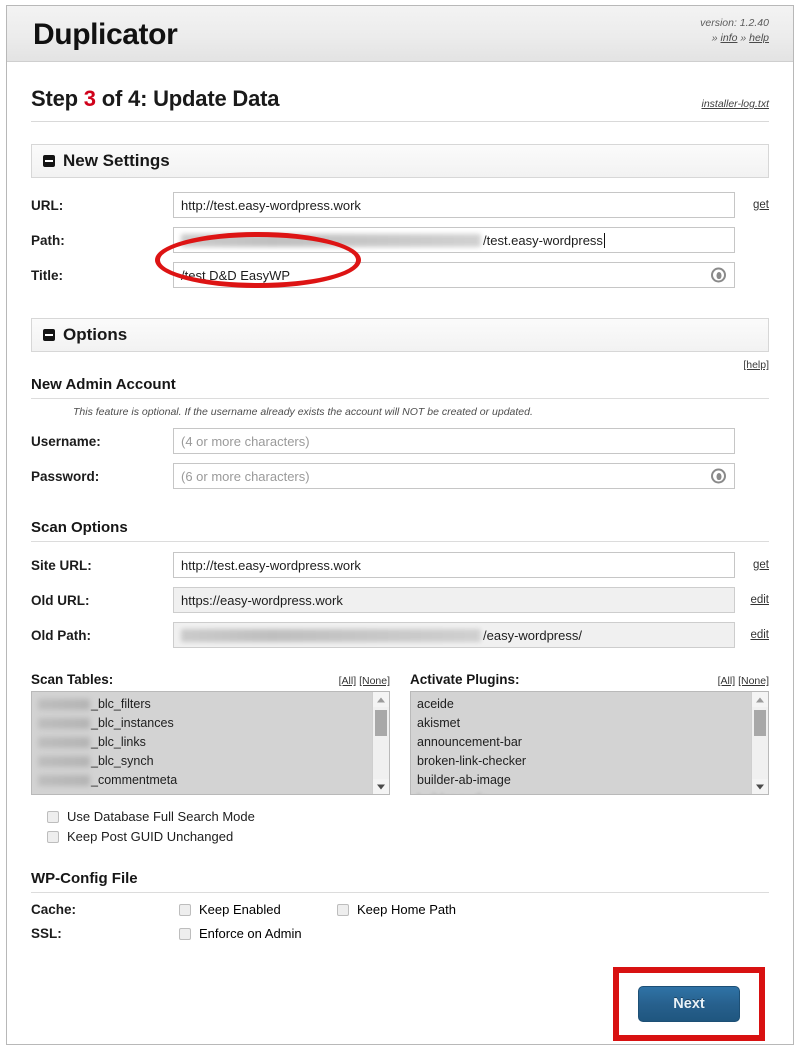 This screenshot has width=800, height=1055. I want to click on checkbox-keep-home-path, so click(343, 909).